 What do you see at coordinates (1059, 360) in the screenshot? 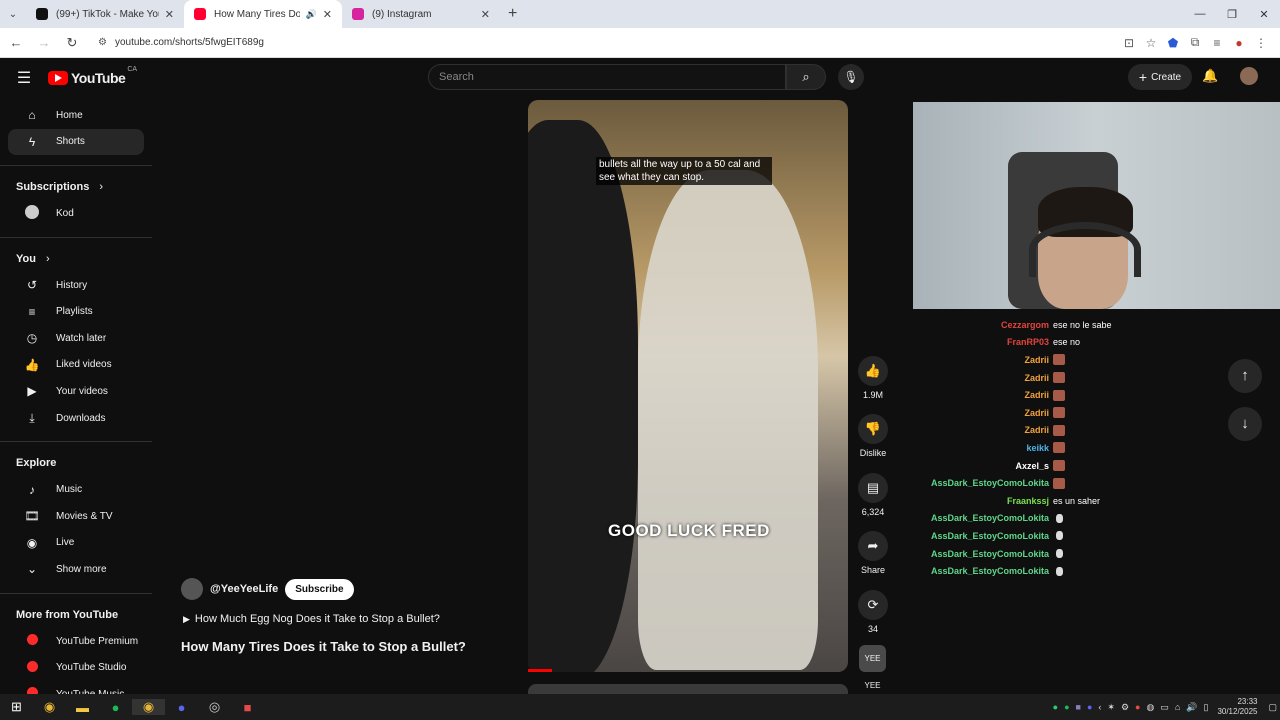
I see `chat-emote-icon` at bounding box center [1059, 360].